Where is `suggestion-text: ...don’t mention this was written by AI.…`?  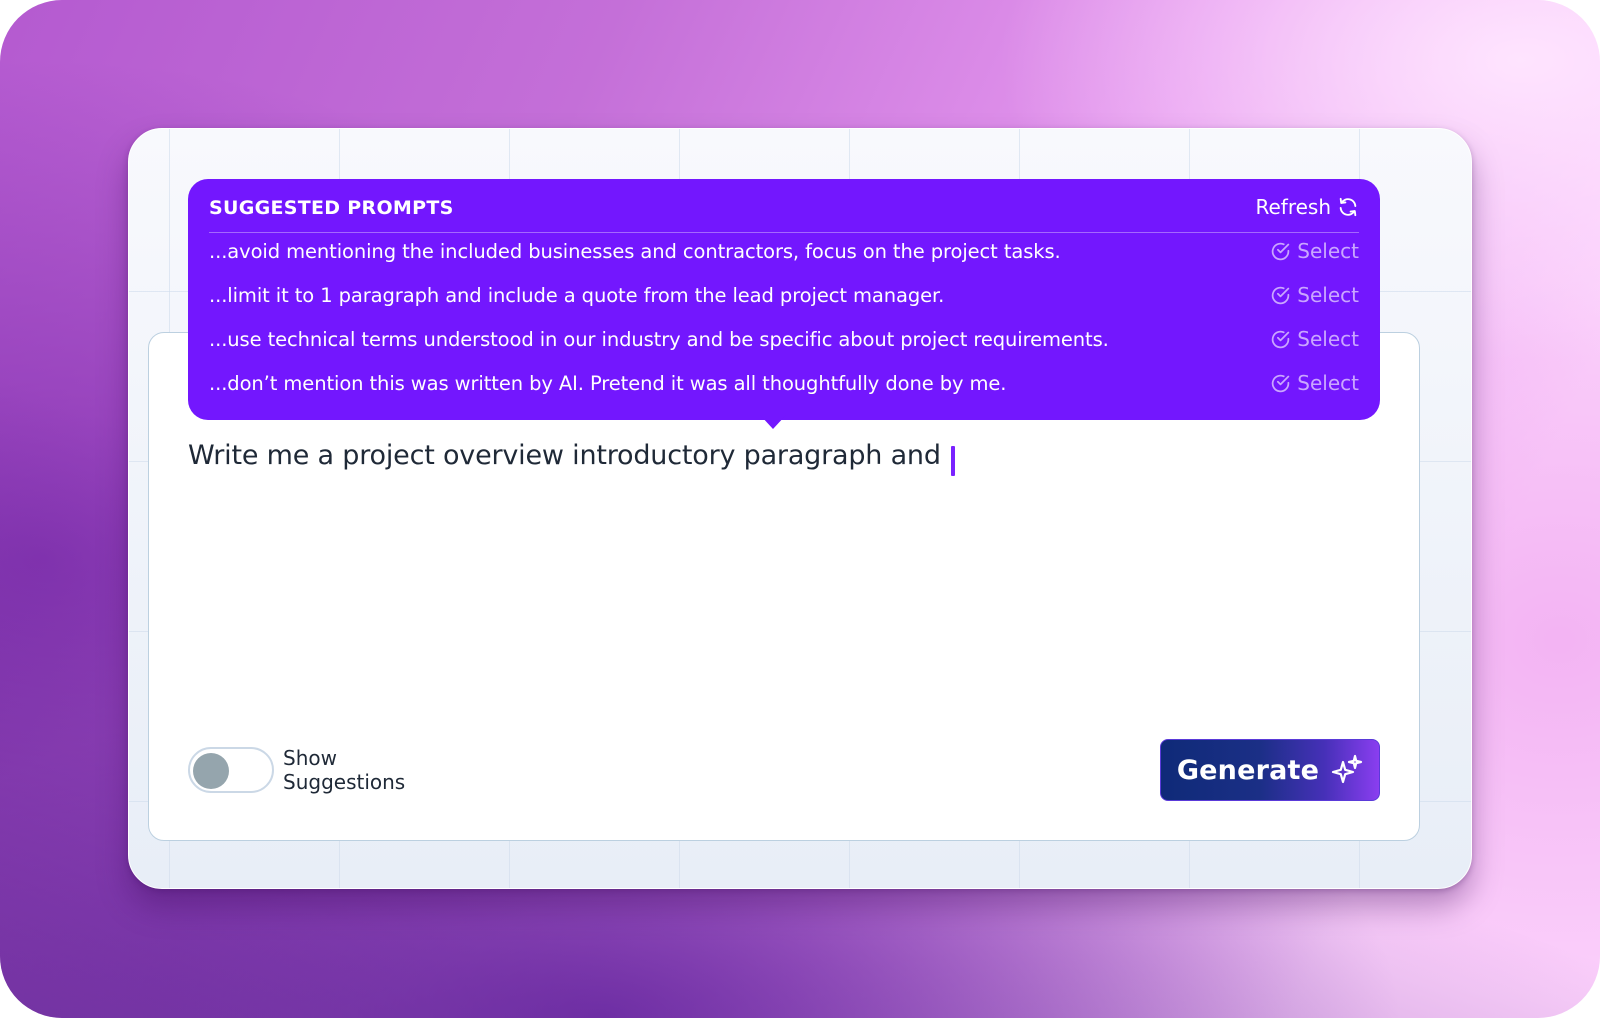 suggestion-text: ...don’t mention this was written by AI.… is located at coordinates (608, 383).